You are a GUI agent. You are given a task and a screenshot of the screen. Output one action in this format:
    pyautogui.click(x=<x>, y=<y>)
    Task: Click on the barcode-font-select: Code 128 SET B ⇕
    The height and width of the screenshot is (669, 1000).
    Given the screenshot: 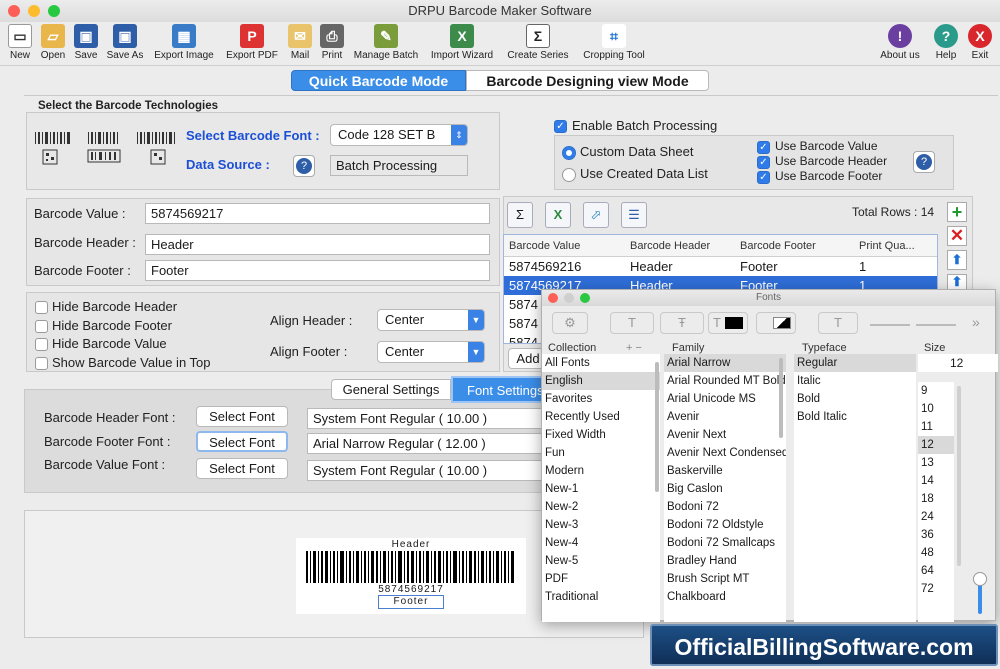 What is the action you would take?
    pyautogui.click(x=399, y=135)
    